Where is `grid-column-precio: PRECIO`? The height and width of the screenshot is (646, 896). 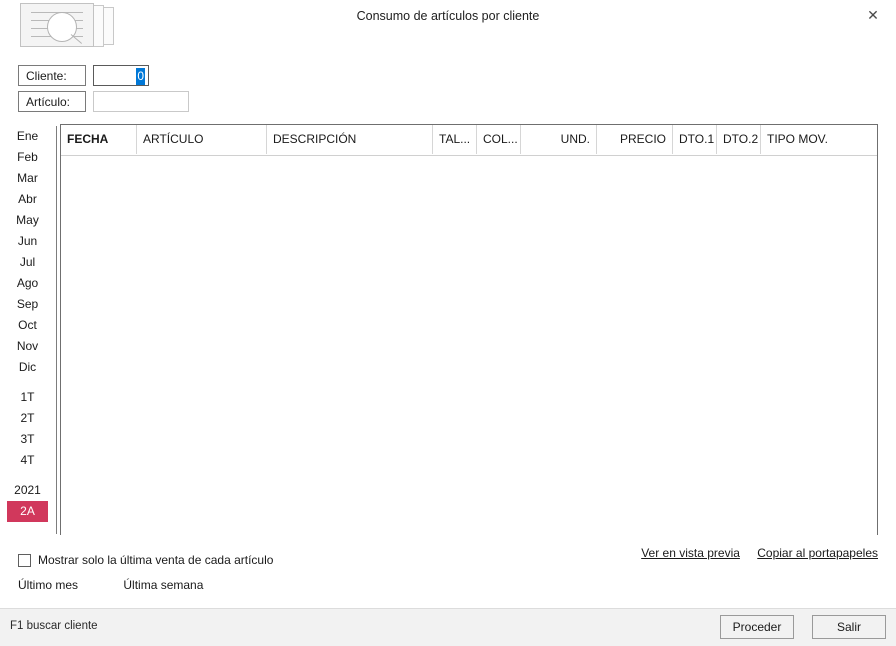 grid-column-precio: PRECIO is located at coordinates (635, 139).